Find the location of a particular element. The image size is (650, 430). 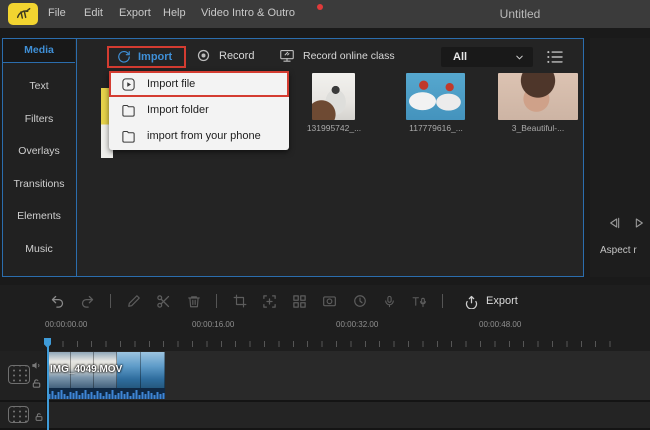

list-view-icon is located at coordinates (555, 57).